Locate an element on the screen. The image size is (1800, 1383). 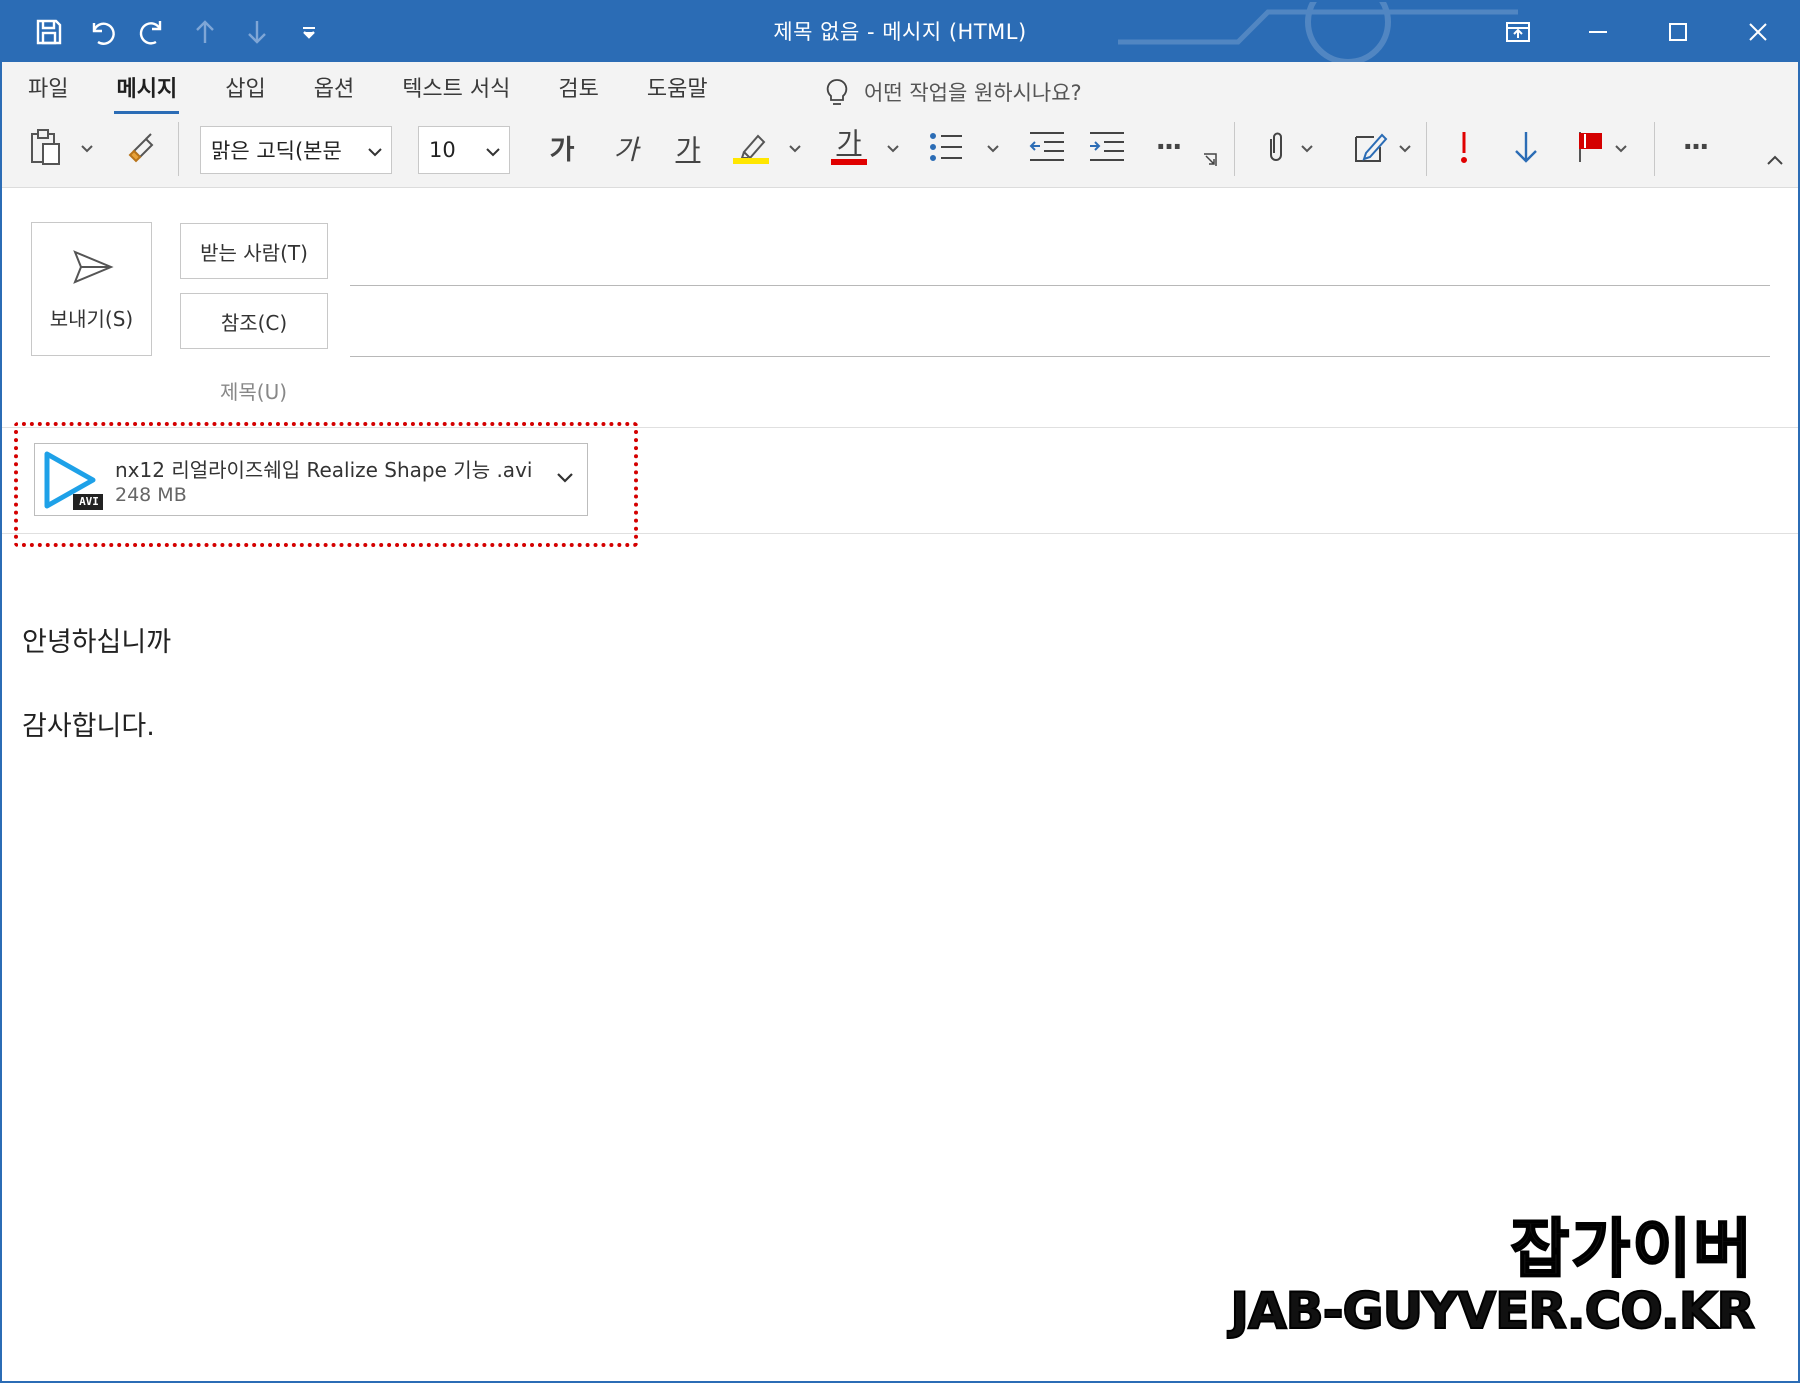
attachment-name: nx12 리얼라이즈쉐입 Realize Shape 기능 .avi is located at coordinates (324, 470).